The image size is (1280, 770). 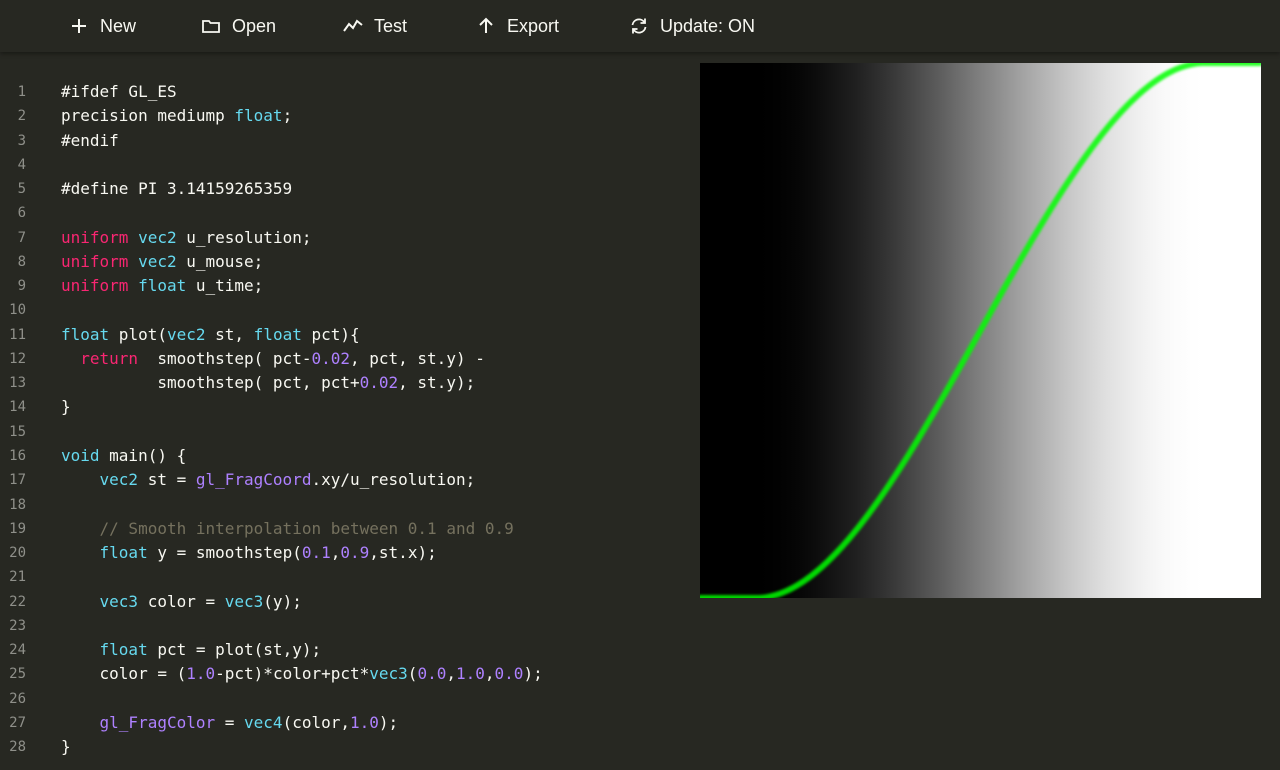 What do you see at coordinates (220, 261) in the screenshot?
I see `code-token: u_mouse;` at bounding box center [220, 261].